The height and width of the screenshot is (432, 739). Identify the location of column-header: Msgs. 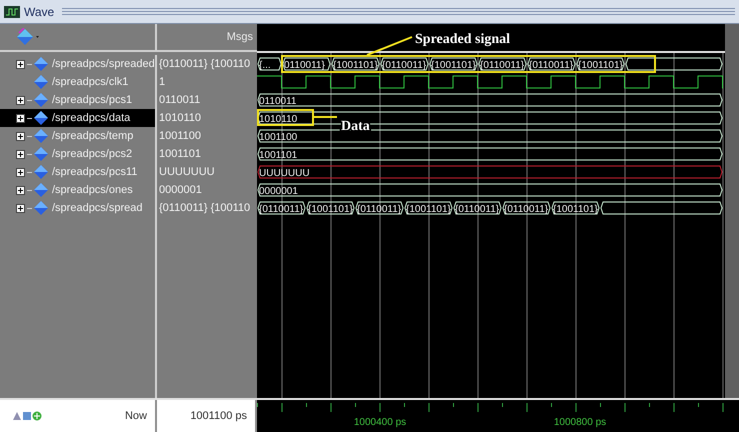
(239, 37).